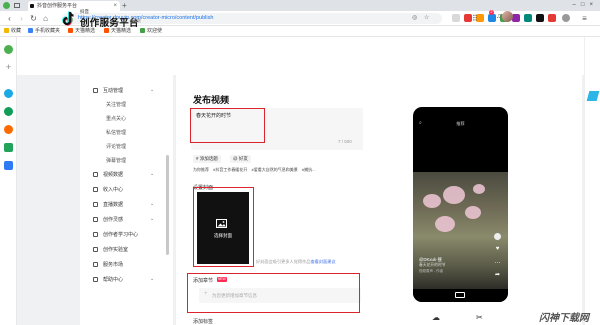  Describe the element at coordinates (45, 18) in the screenshot. I see `home-icon: ⌂` at that location.